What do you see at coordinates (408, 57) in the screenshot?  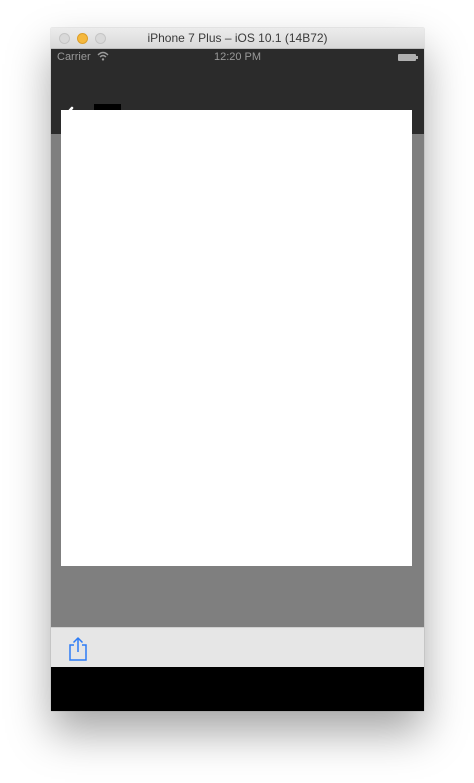 I see `battery-icon` at bounding box center [408, 57].